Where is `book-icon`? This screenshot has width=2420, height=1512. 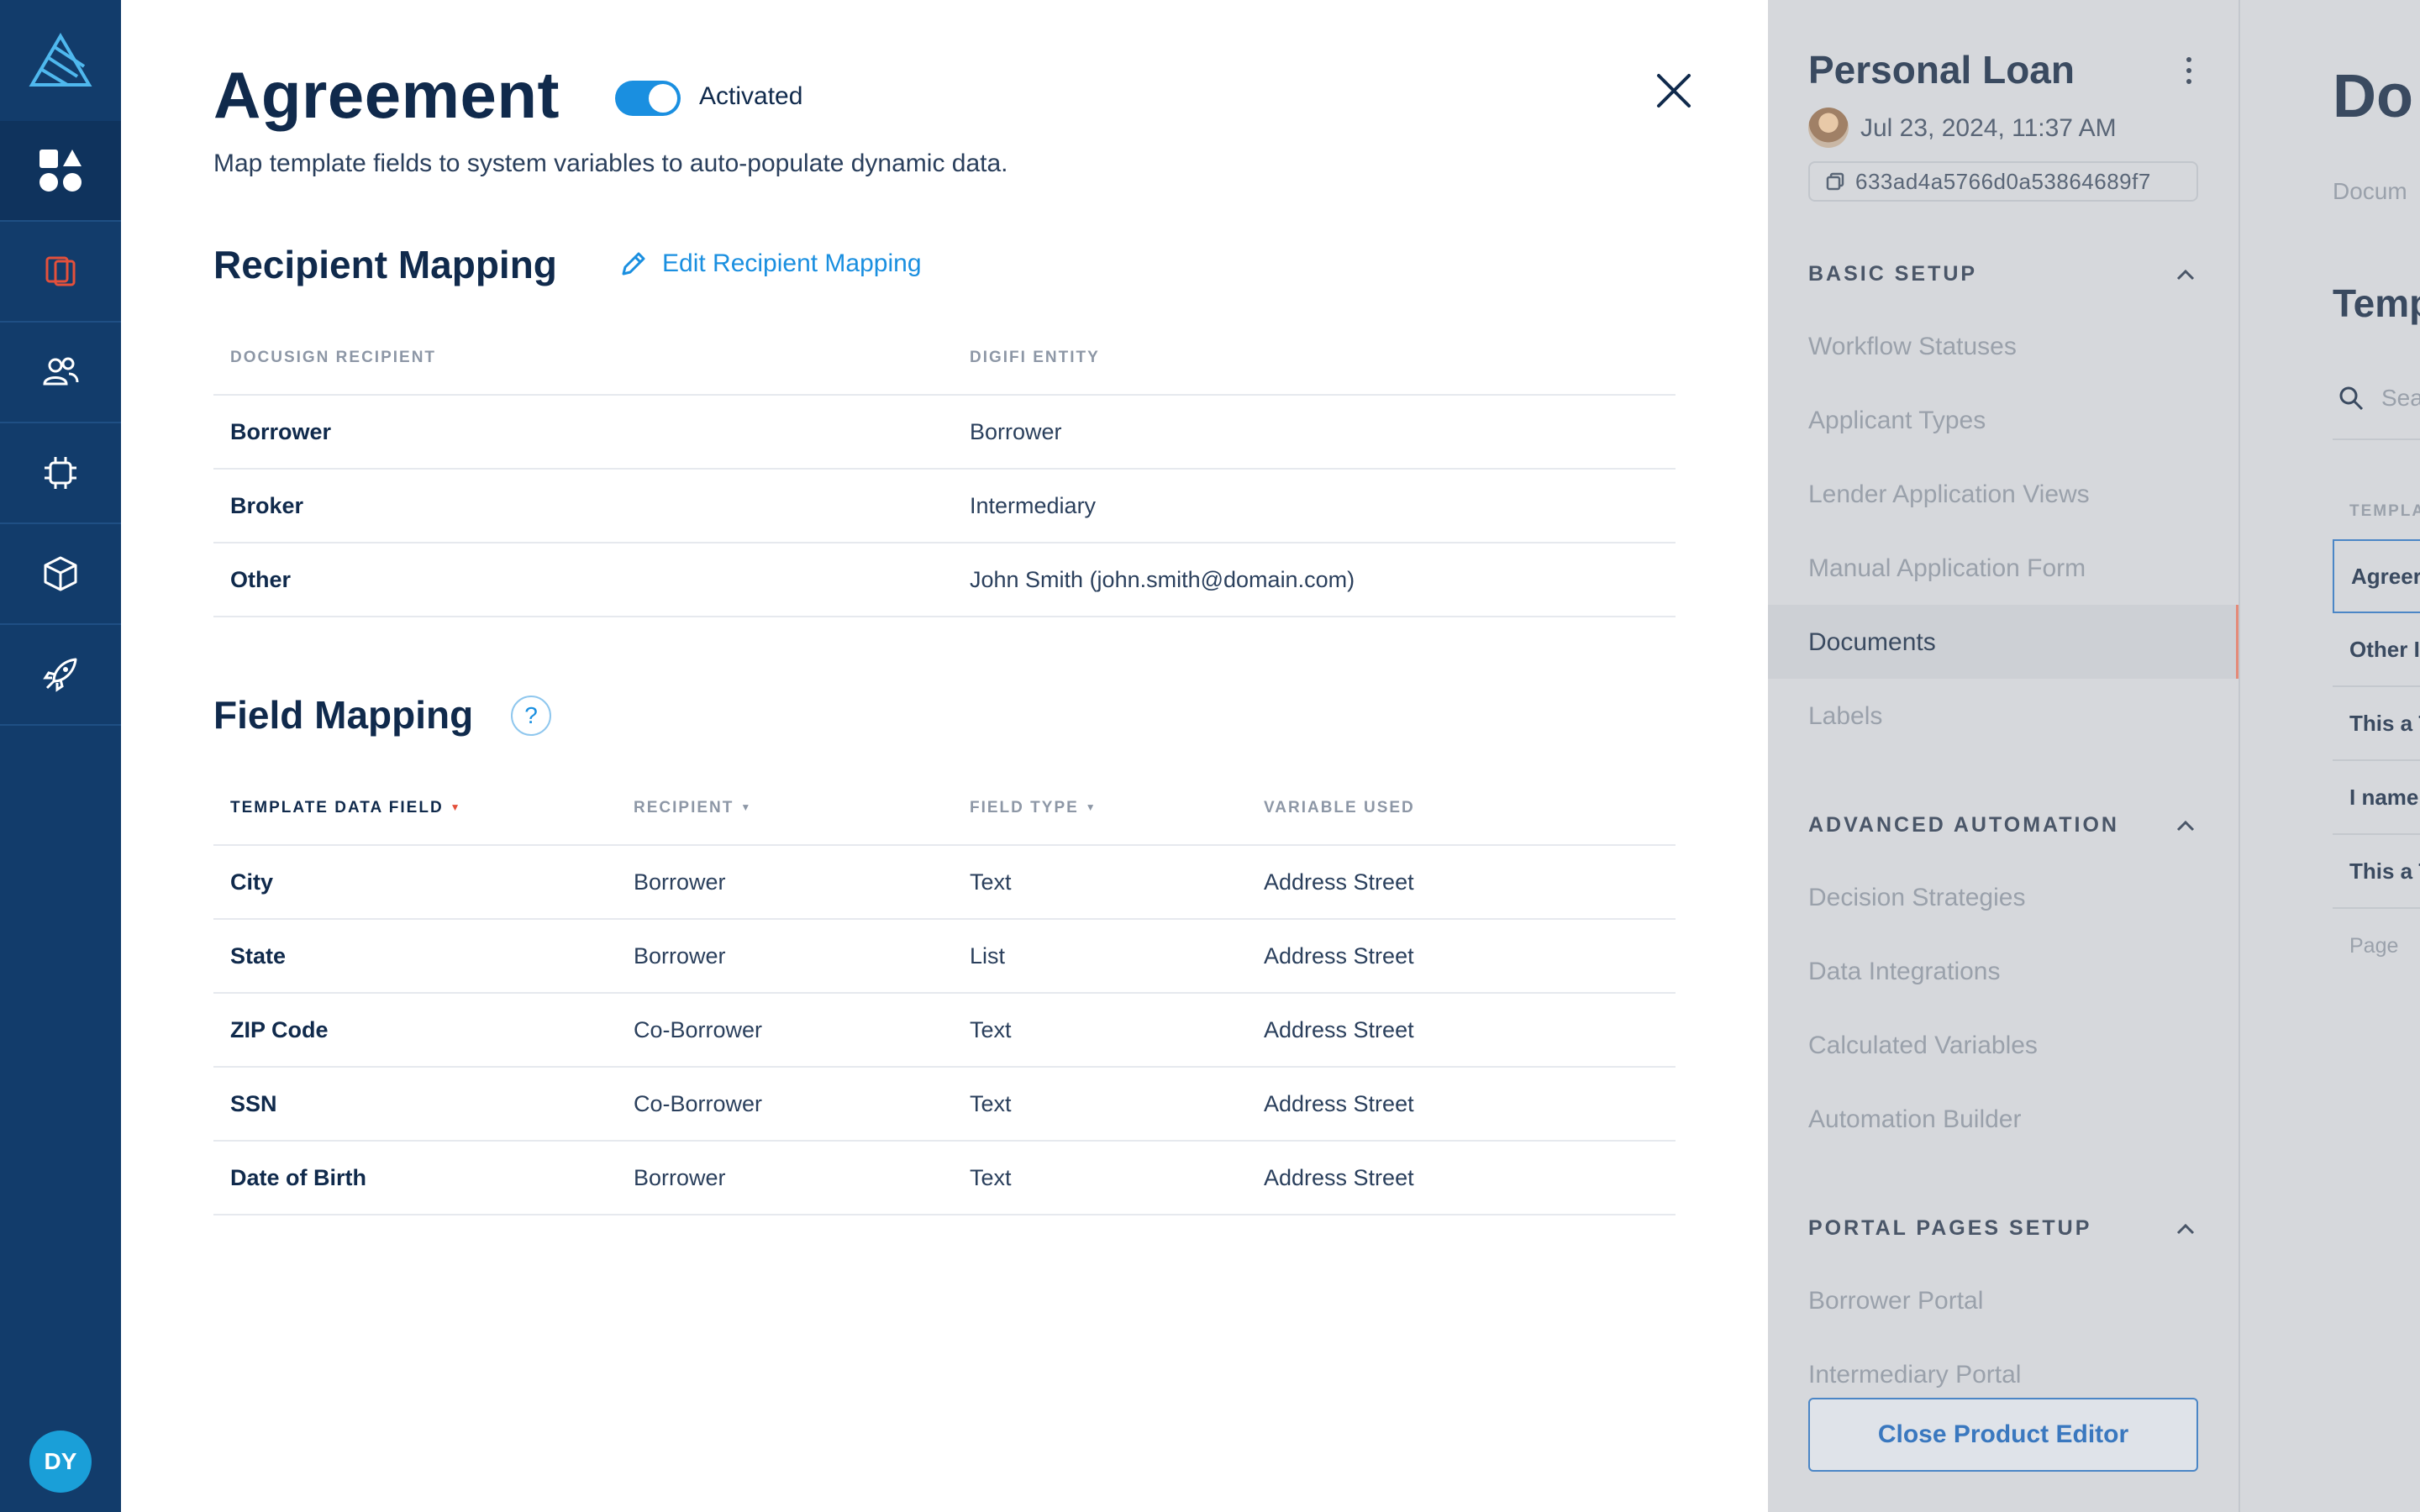 book-icon is located at coordinates (60, 271).